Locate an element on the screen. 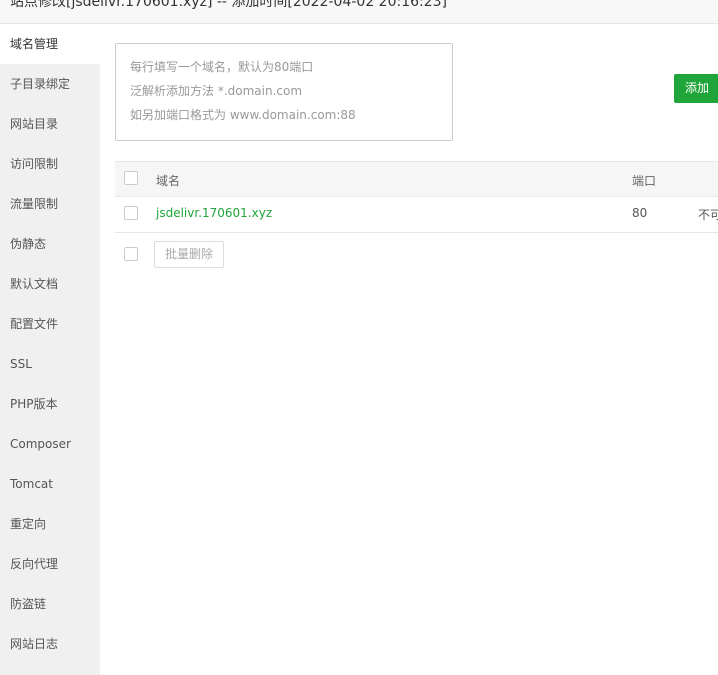  table-header: 域名 端口 is located at coordinates (416, 179).